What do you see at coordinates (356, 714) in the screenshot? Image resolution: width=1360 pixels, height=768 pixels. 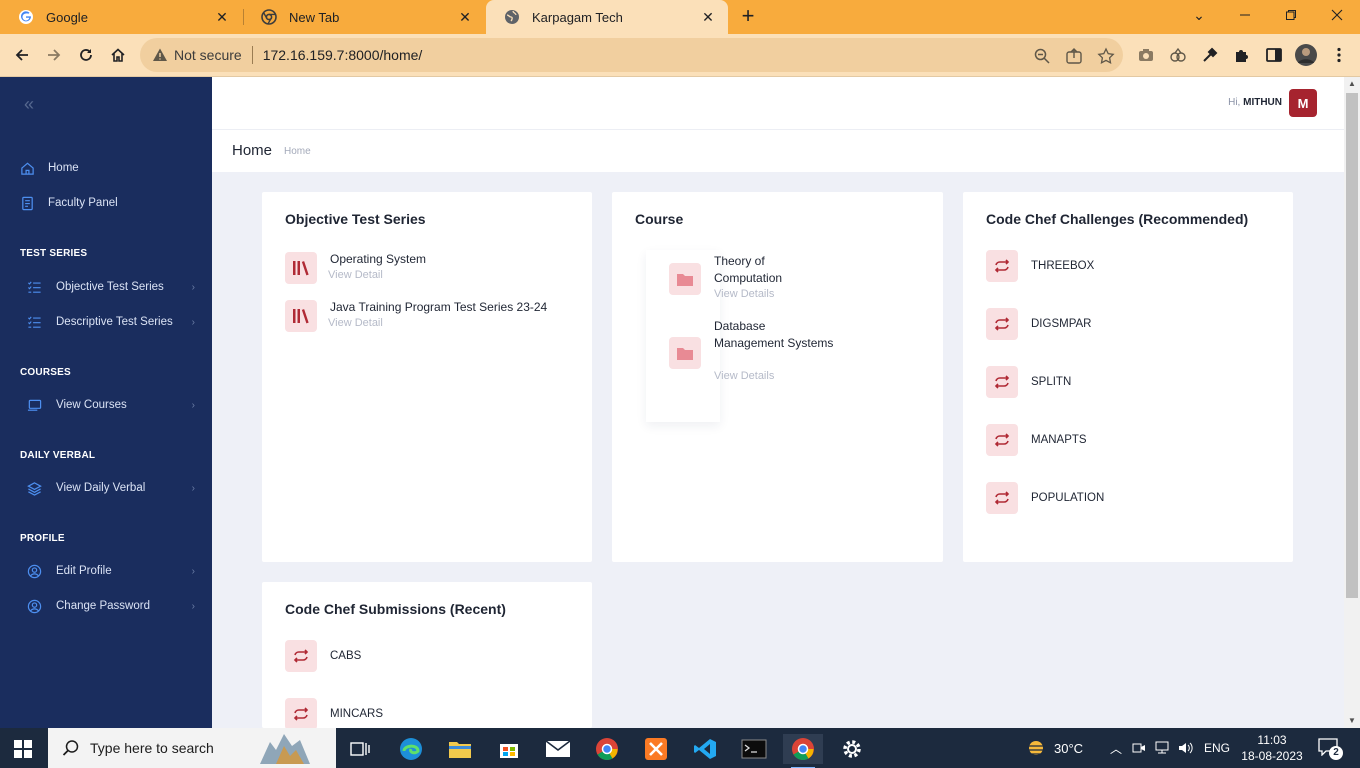 I see `submission-name: MINCARS` at bounding box center [356, 714].